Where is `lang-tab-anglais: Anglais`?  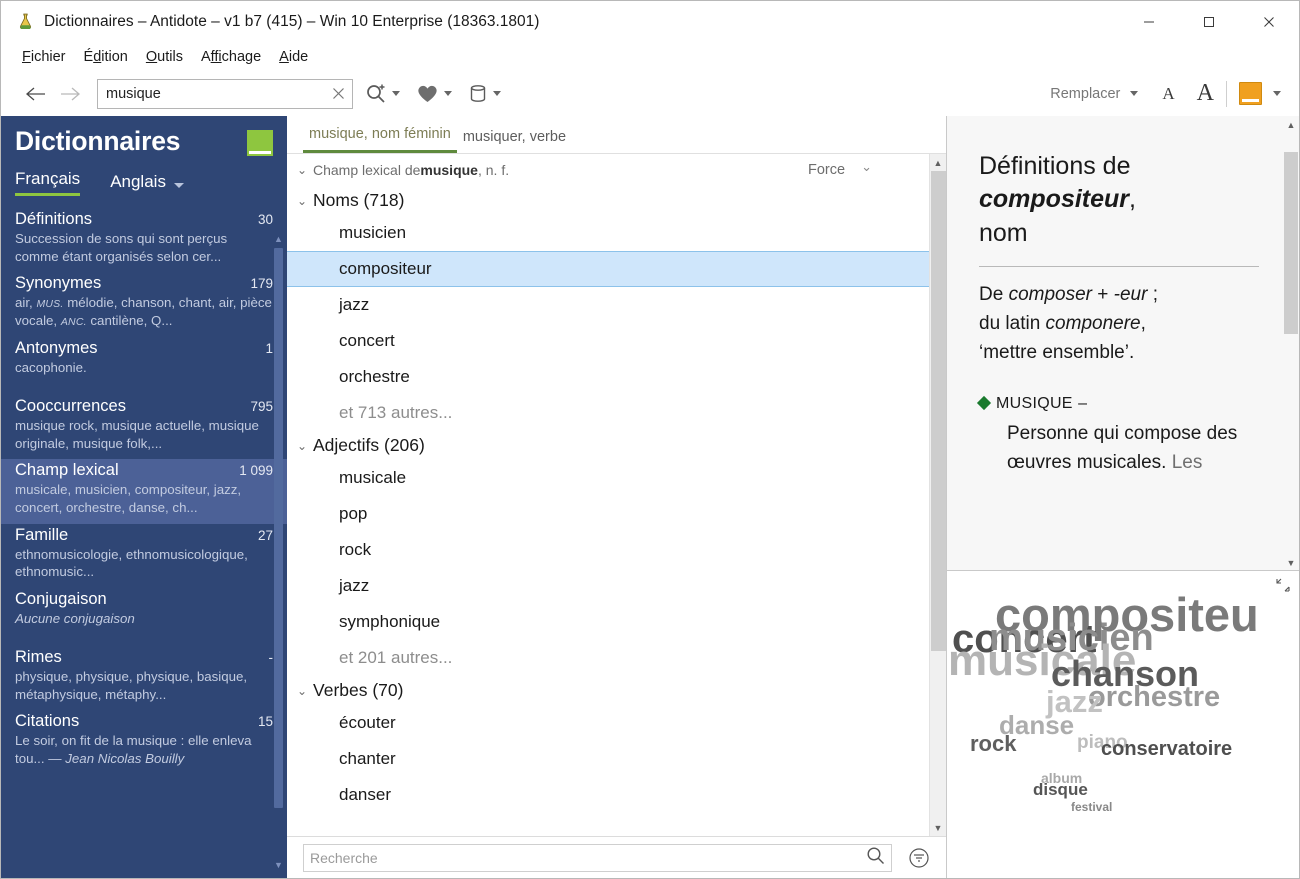
lang-tab-anglais: Anglais is located at coordinates (138, 184).